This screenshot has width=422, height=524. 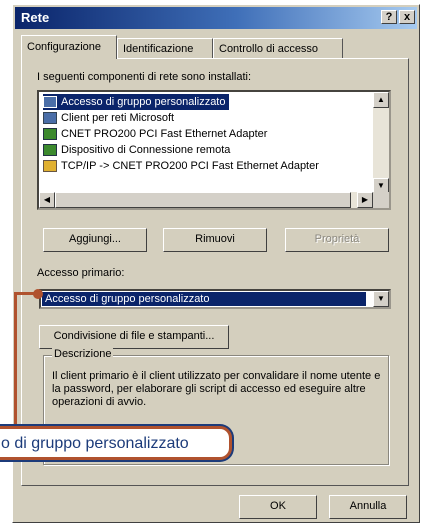 I want to click on tab-identificazione: Identificazione, so click(x=165, y=48).